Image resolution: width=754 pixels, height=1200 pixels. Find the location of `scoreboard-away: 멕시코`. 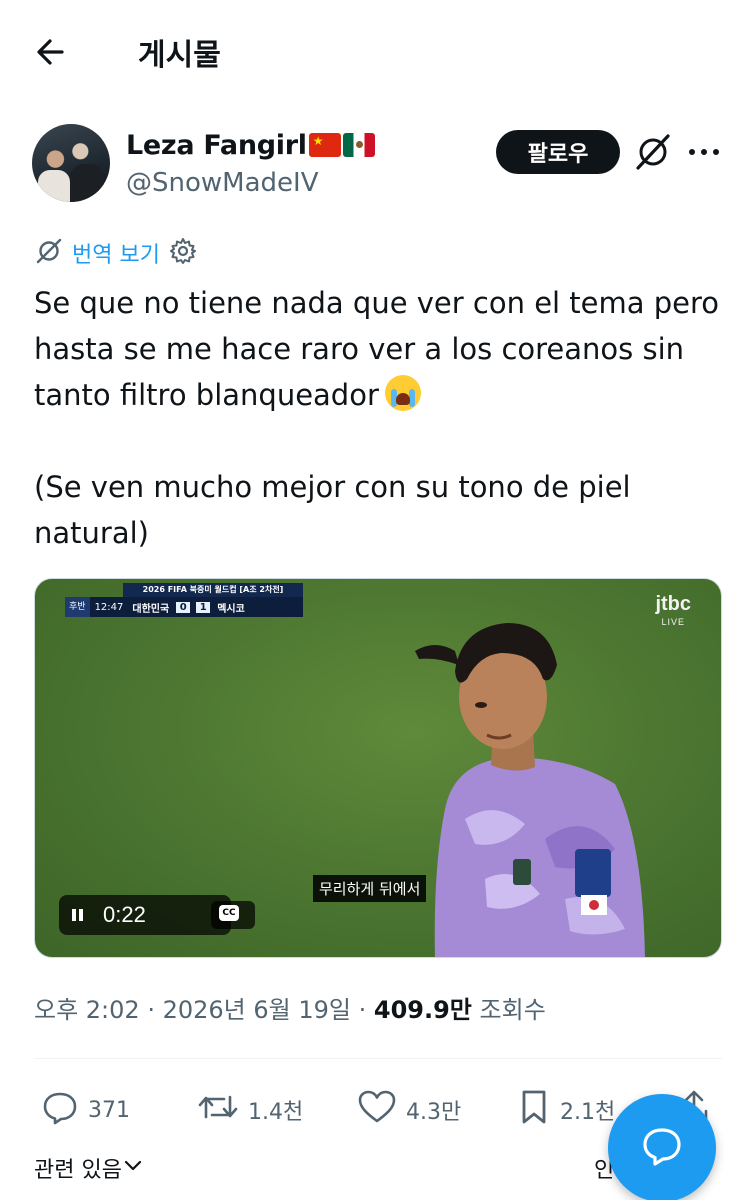

scoreboard-away: 멕시코 is located at coordinates (231, 609).